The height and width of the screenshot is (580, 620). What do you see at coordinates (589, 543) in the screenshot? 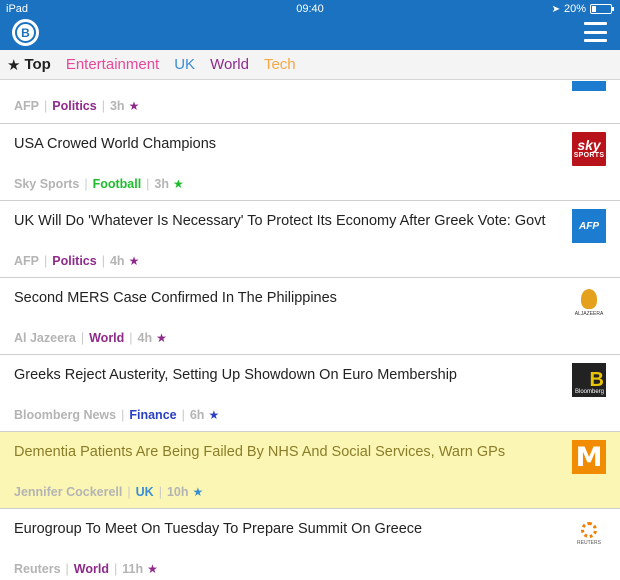
I see `thumb-sub: REUTERS` at bounding box center [589, 543].